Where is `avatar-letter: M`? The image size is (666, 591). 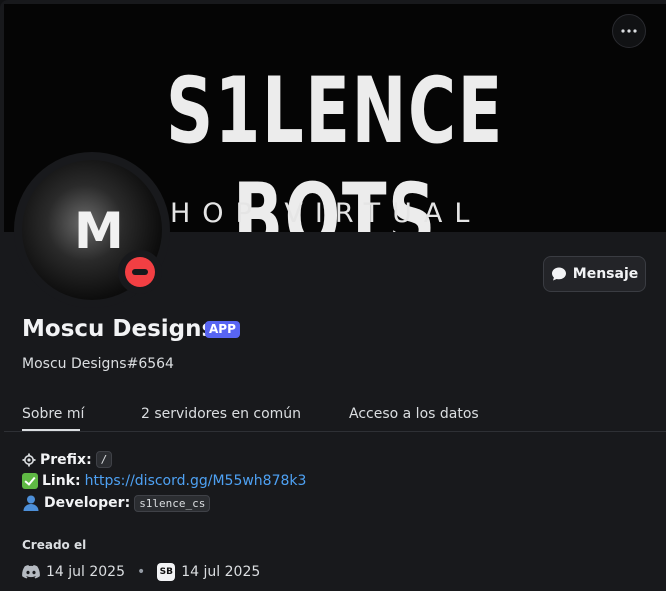
avatar-letter: M is located at coordinates (99, 231).